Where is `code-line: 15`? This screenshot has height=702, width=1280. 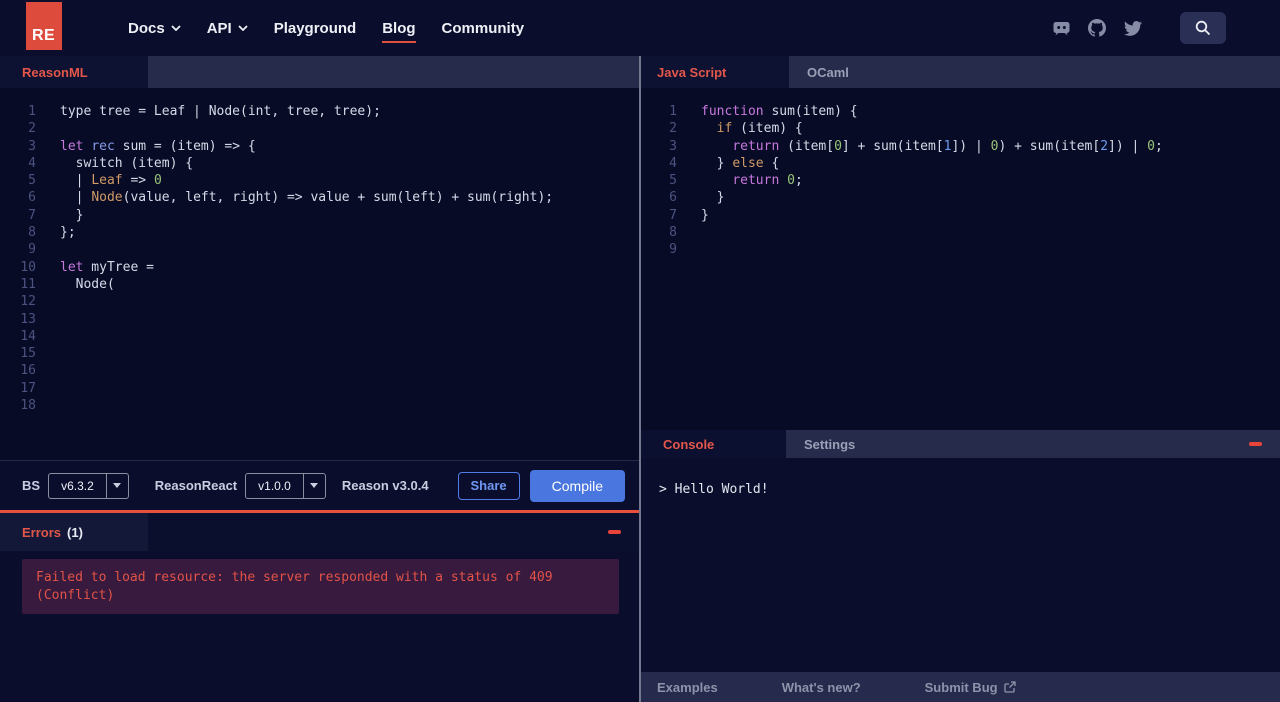
code-line: 15 is located at coordinates (319, 353).